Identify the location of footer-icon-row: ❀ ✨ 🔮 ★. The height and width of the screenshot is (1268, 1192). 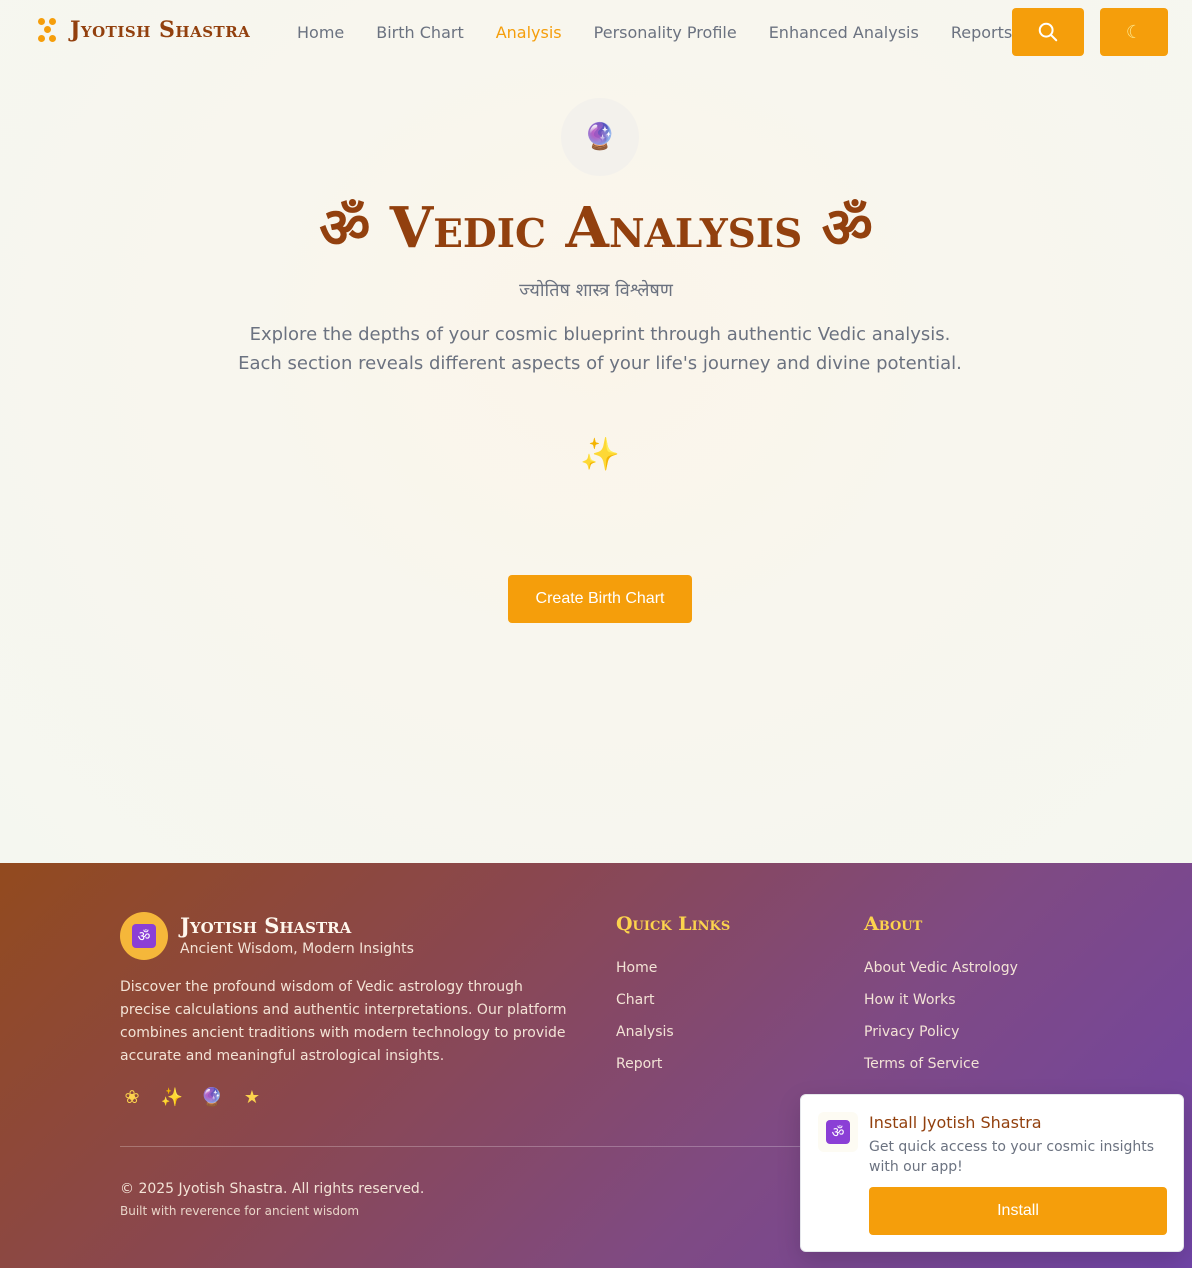
(200, 1098).